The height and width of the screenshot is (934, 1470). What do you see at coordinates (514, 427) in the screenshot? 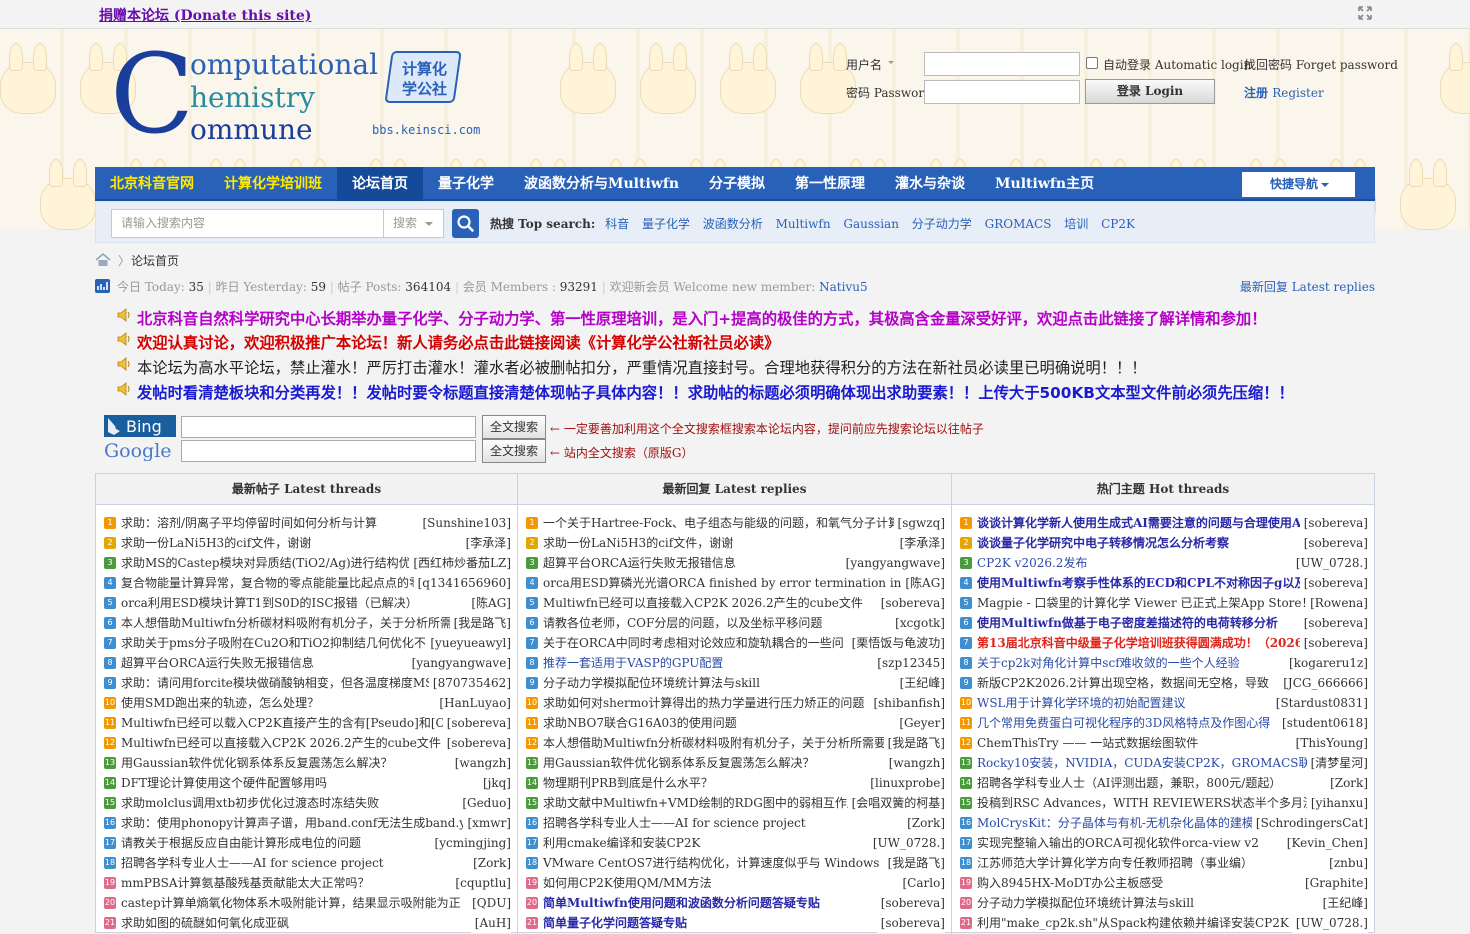
I see `bing-search-button: 全文搜索` at bounding box center [514, 427].